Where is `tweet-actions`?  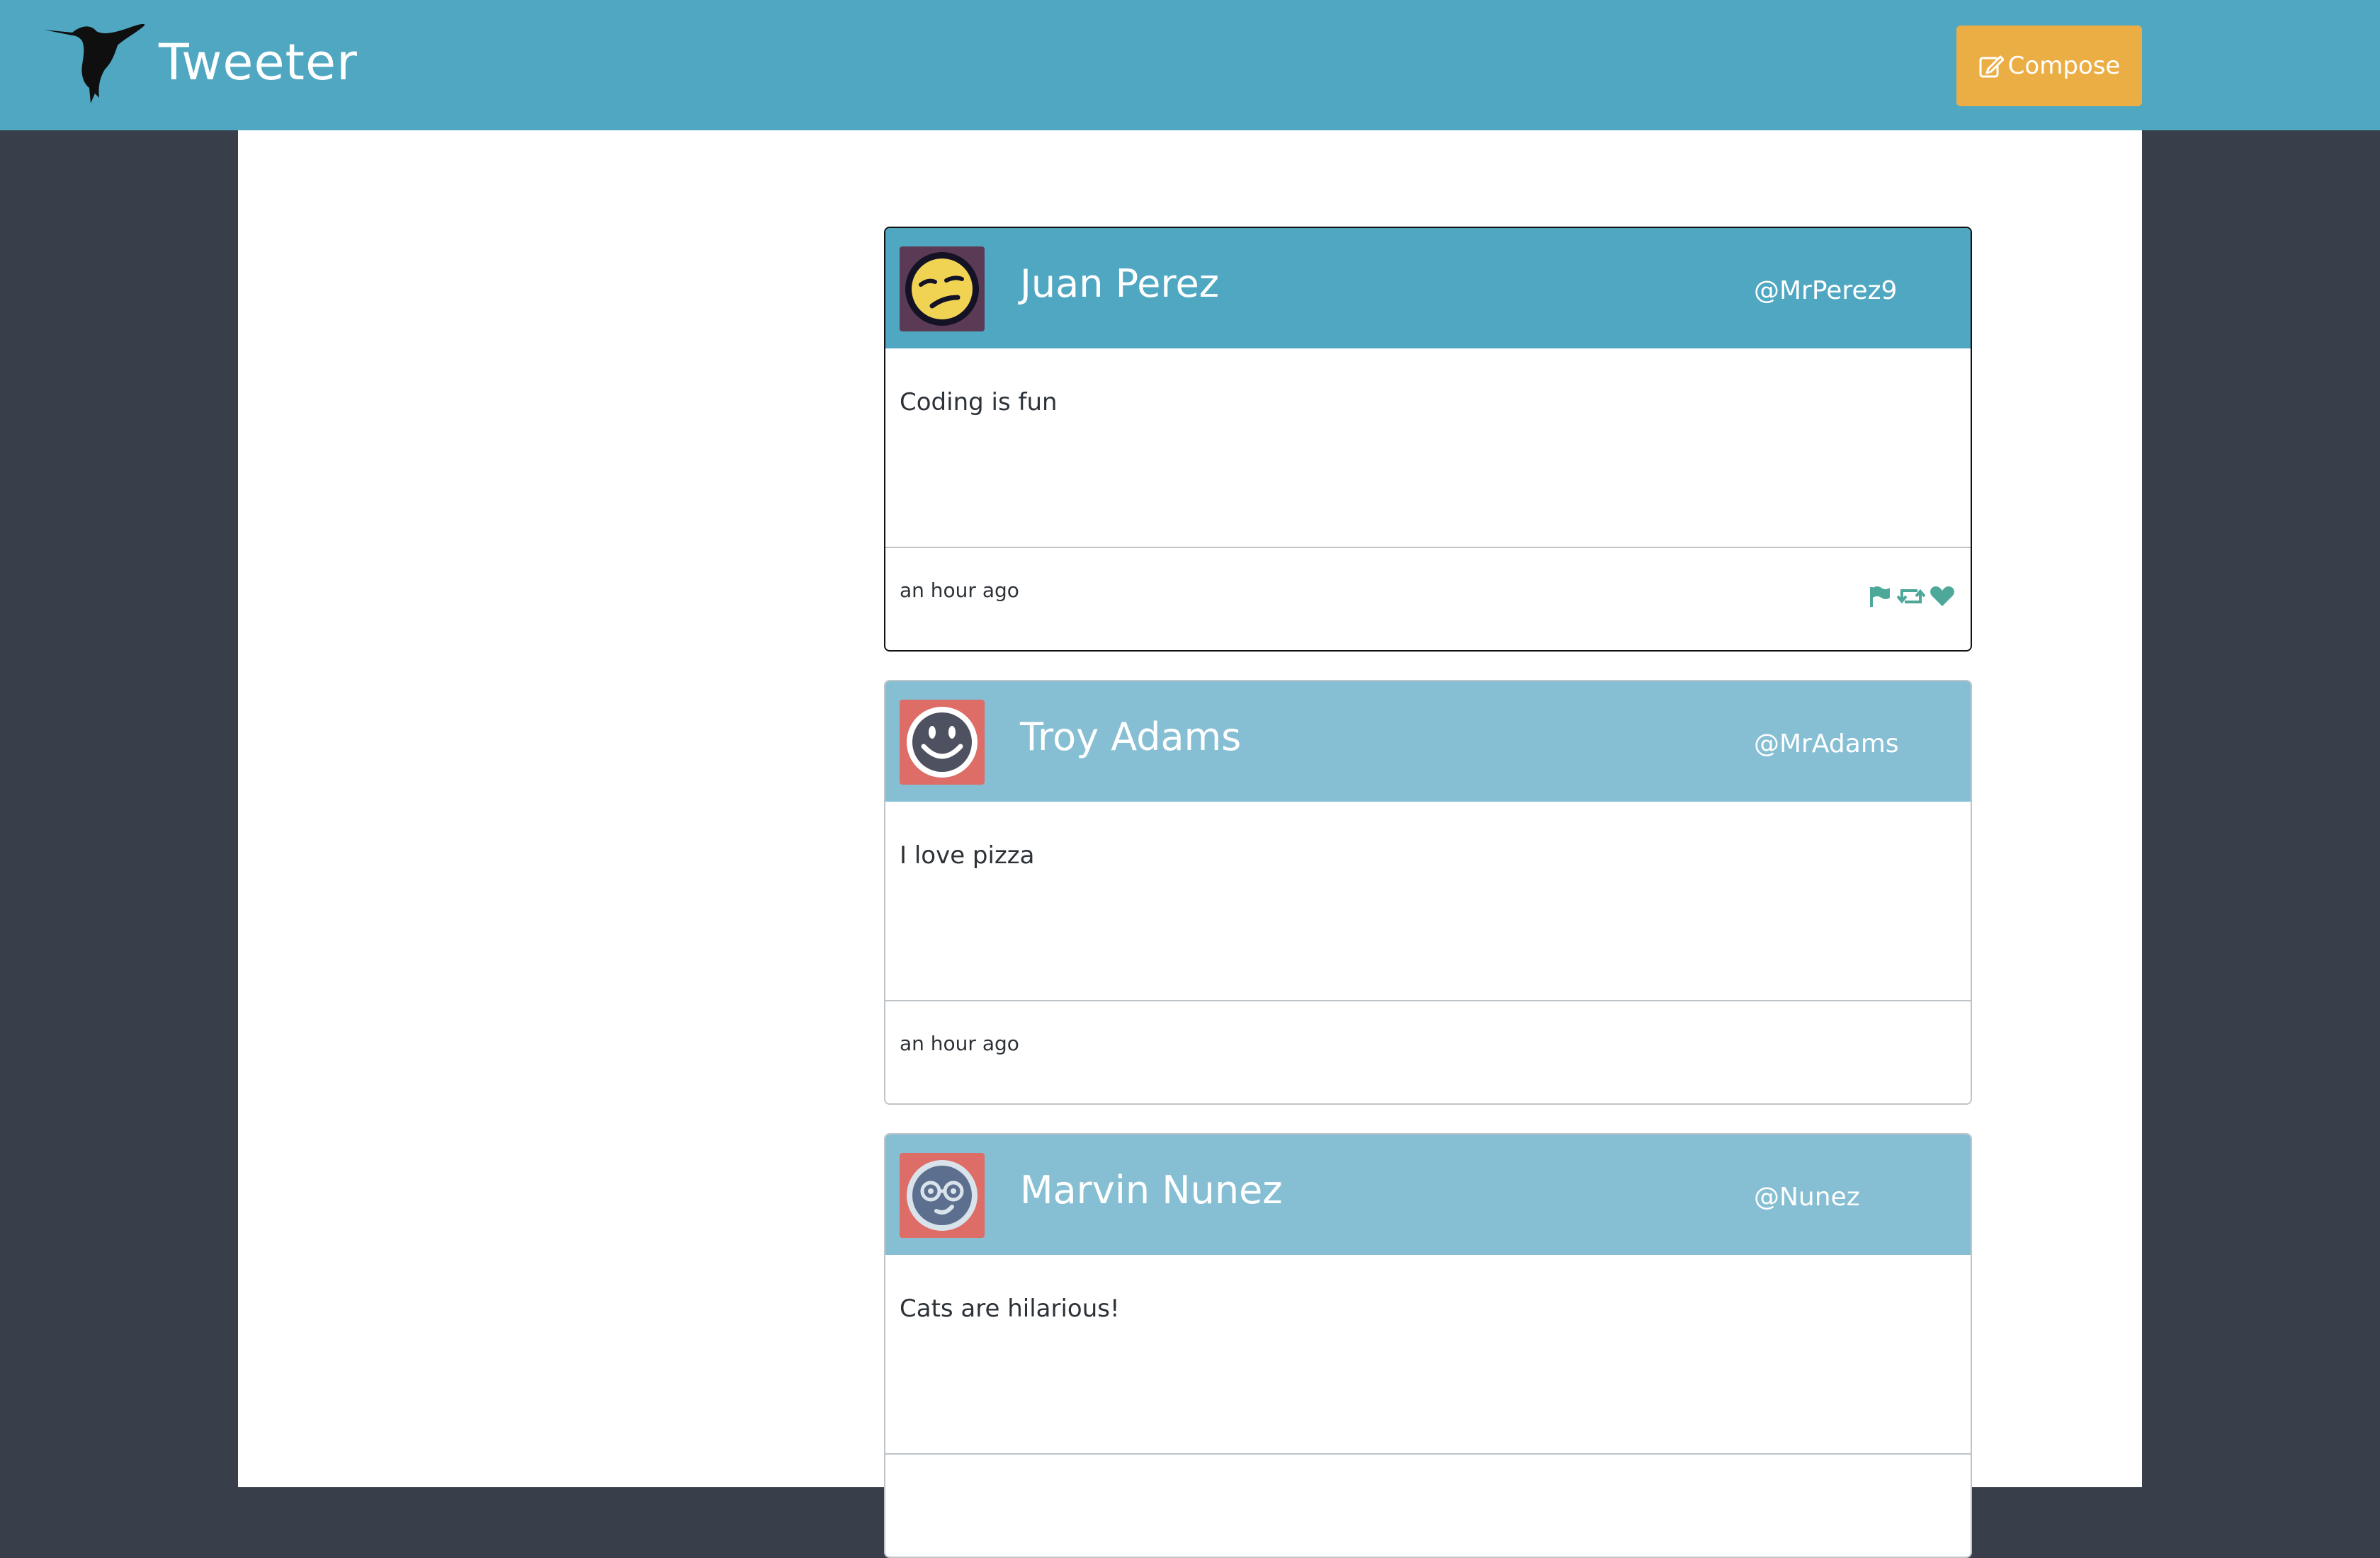 tweet-actions is located at coordinates (1911, 596).